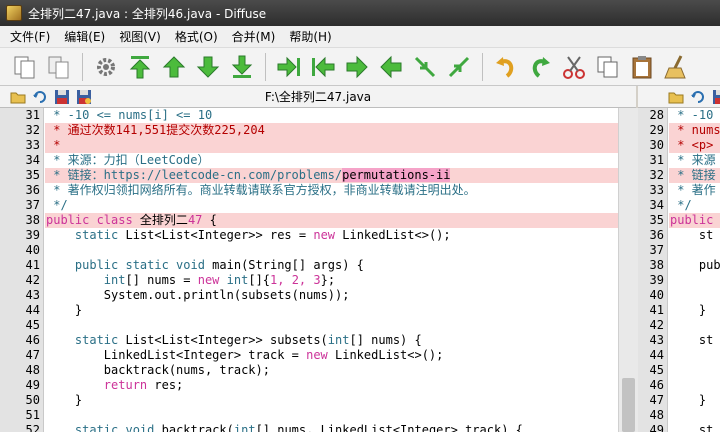  I want to click on code-line: 37, so click(679, 250).